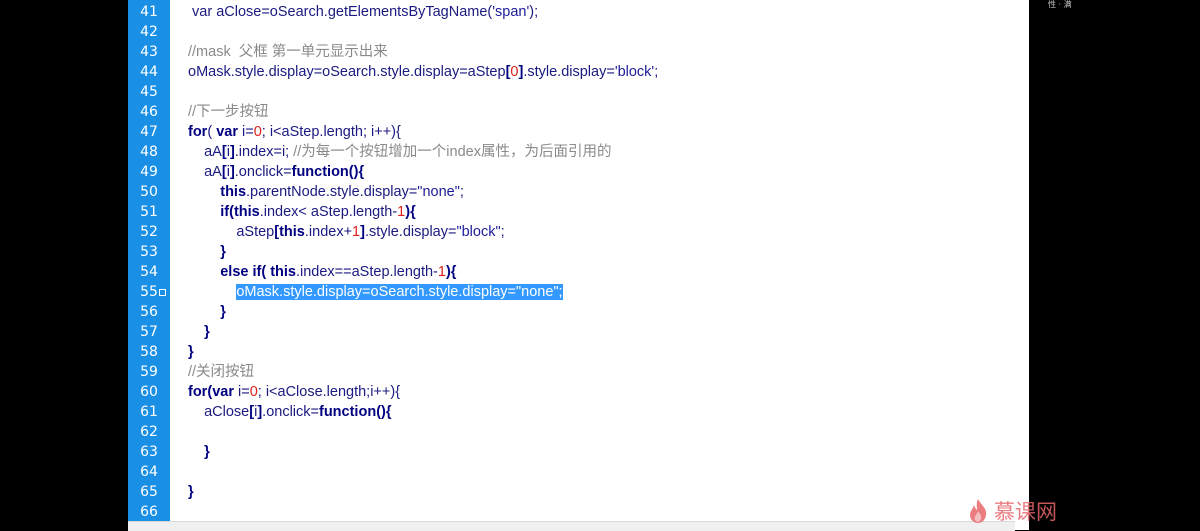  Describe the element at coordinates (578, 192) in the screenshot. I see `code-line: 50 this.parentNode.style.display="none";` at that location.